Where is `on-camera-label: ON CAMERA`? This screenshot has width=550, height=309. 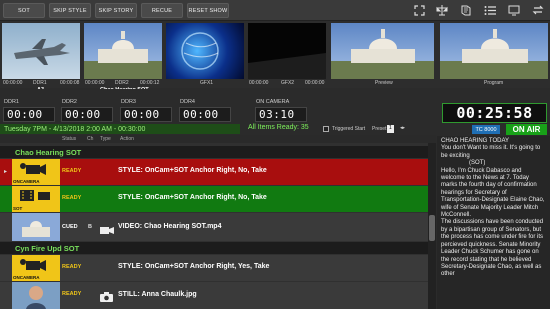
on-camera-label: ON CAMERA is located at coordinates (273, 102).